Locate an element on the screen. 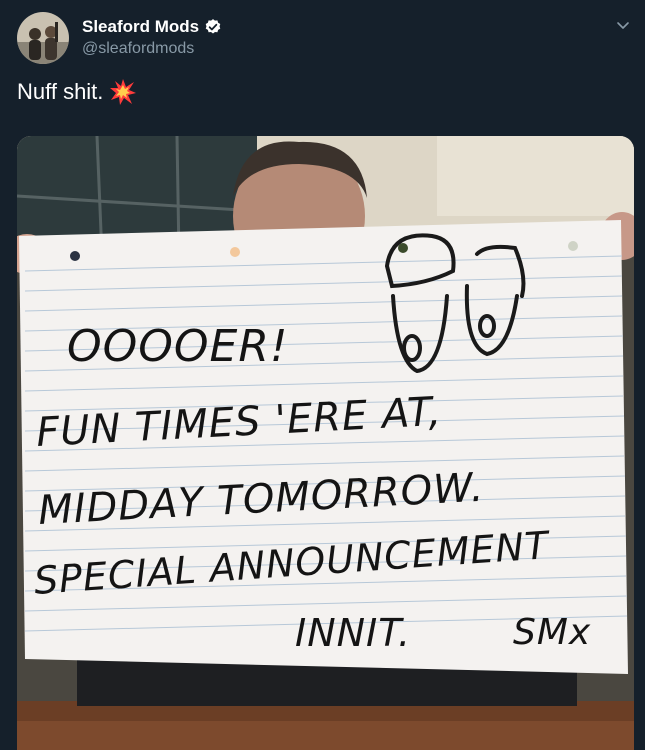 Image resolution: width=645 pixels, height=750 pixels. tweet-body: Nuff shit. is located at coordinates (60, 91).